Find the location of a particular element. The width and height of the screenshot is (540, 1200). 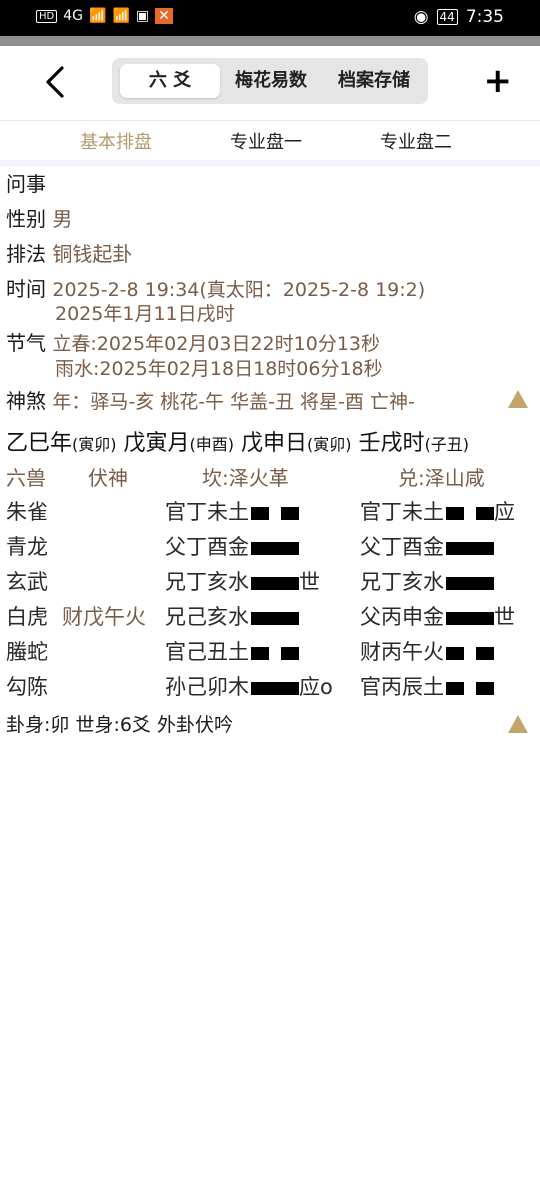

change-yao-label: 官丁未土 is located at coordinates (402, 512).